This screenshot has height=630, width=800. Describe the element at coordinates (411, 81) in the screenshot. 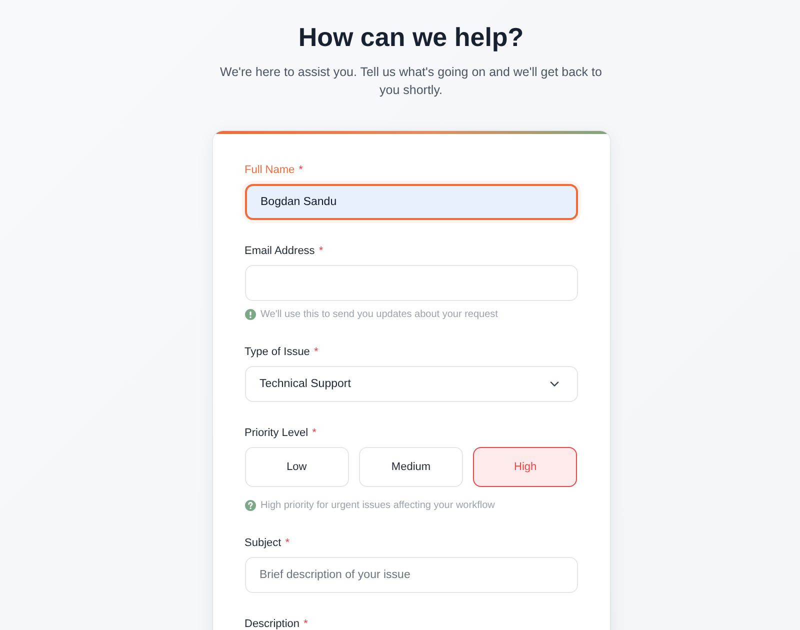

I see `page-subtitle: We're here to assist you. Tell us what's going on and we'll get back to you shortly.` at that location.